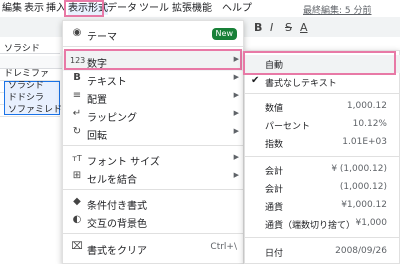 The height and width of the screenshot is (264, 400). Describe the element at coordinates (322, 188) in the screenshot. I see `number-format-financial: 会計 (1,000.12)` at that location.